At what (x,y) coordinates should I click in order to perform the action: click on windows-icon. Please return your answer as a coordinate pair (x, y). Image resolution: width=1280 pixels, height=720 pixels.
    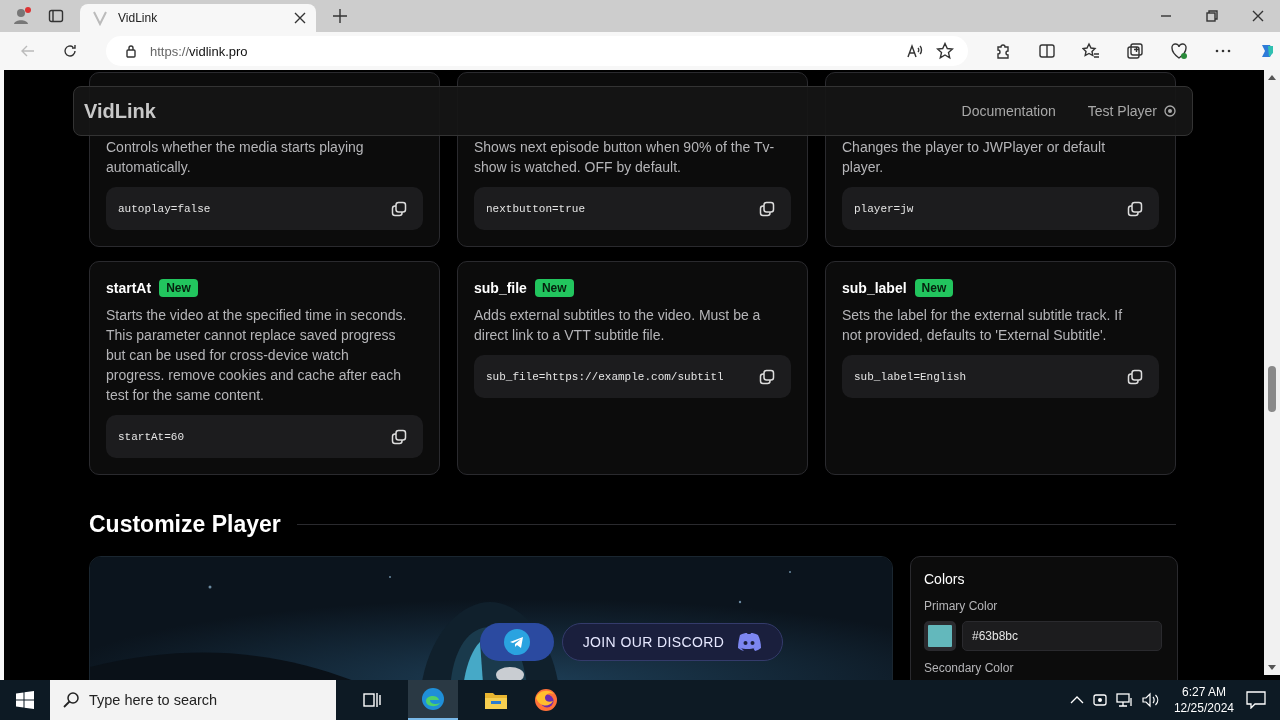
    Looking at the image, I should click on (25, 700).